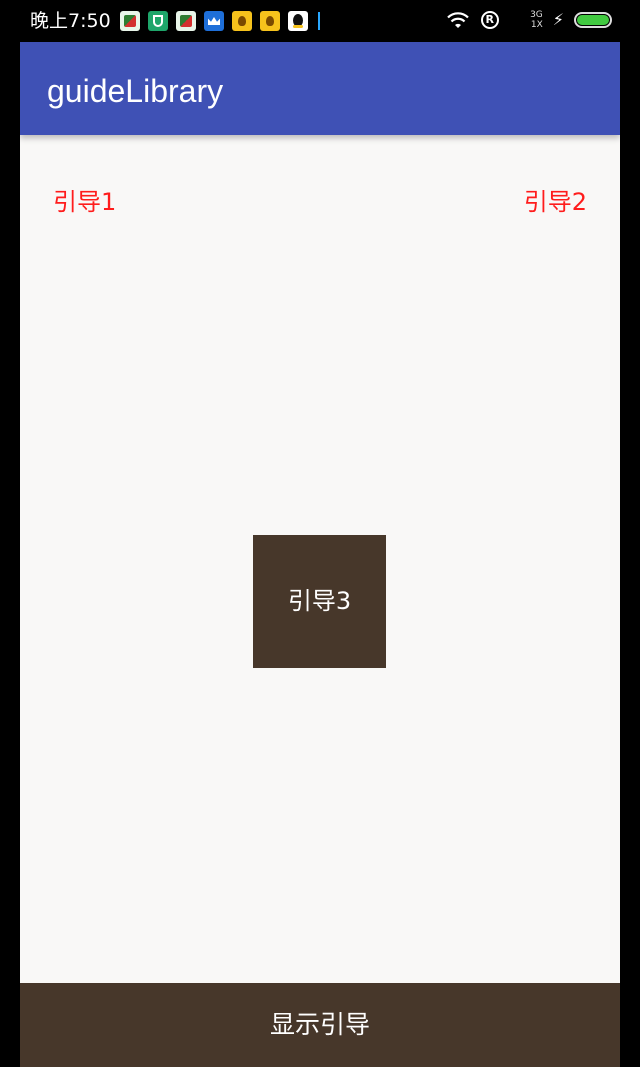 This screenshot has height=1067, width=640. Describe the element at coordinates (320, 88) in the screenshot. I see `app-bar: guideLibrary` at that location.